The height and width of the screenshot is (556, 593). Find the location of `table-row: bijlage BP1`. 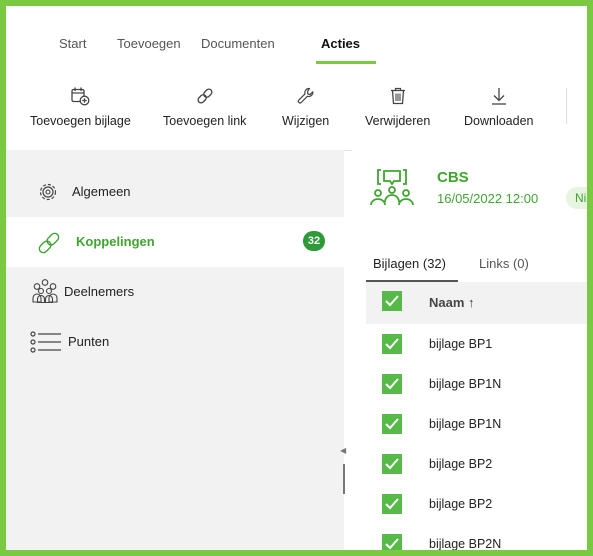

table-row: bijlage BP1 is located at coordinates (476, 344).